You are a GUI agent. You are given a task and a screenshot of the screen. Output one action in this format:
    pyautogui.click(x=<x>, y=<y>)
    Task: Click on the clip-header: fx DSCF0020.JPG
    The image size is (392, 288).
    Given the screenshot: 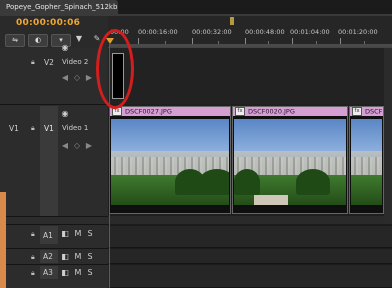 What is the action you would take?
    pyautogui.click(x=290, y=111)
    